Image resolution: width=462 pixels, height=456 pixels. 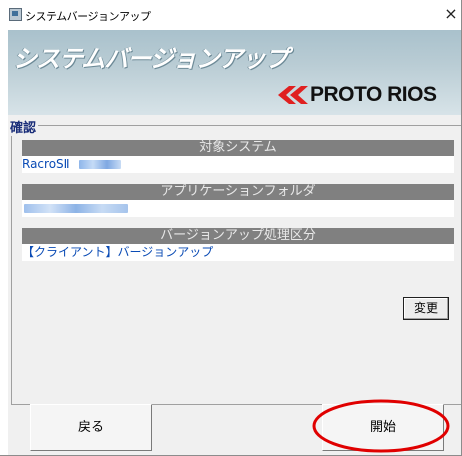 I want to click on section-value-process-type: 【クライアント】バージョンアップ, so click(x=238, y=252).